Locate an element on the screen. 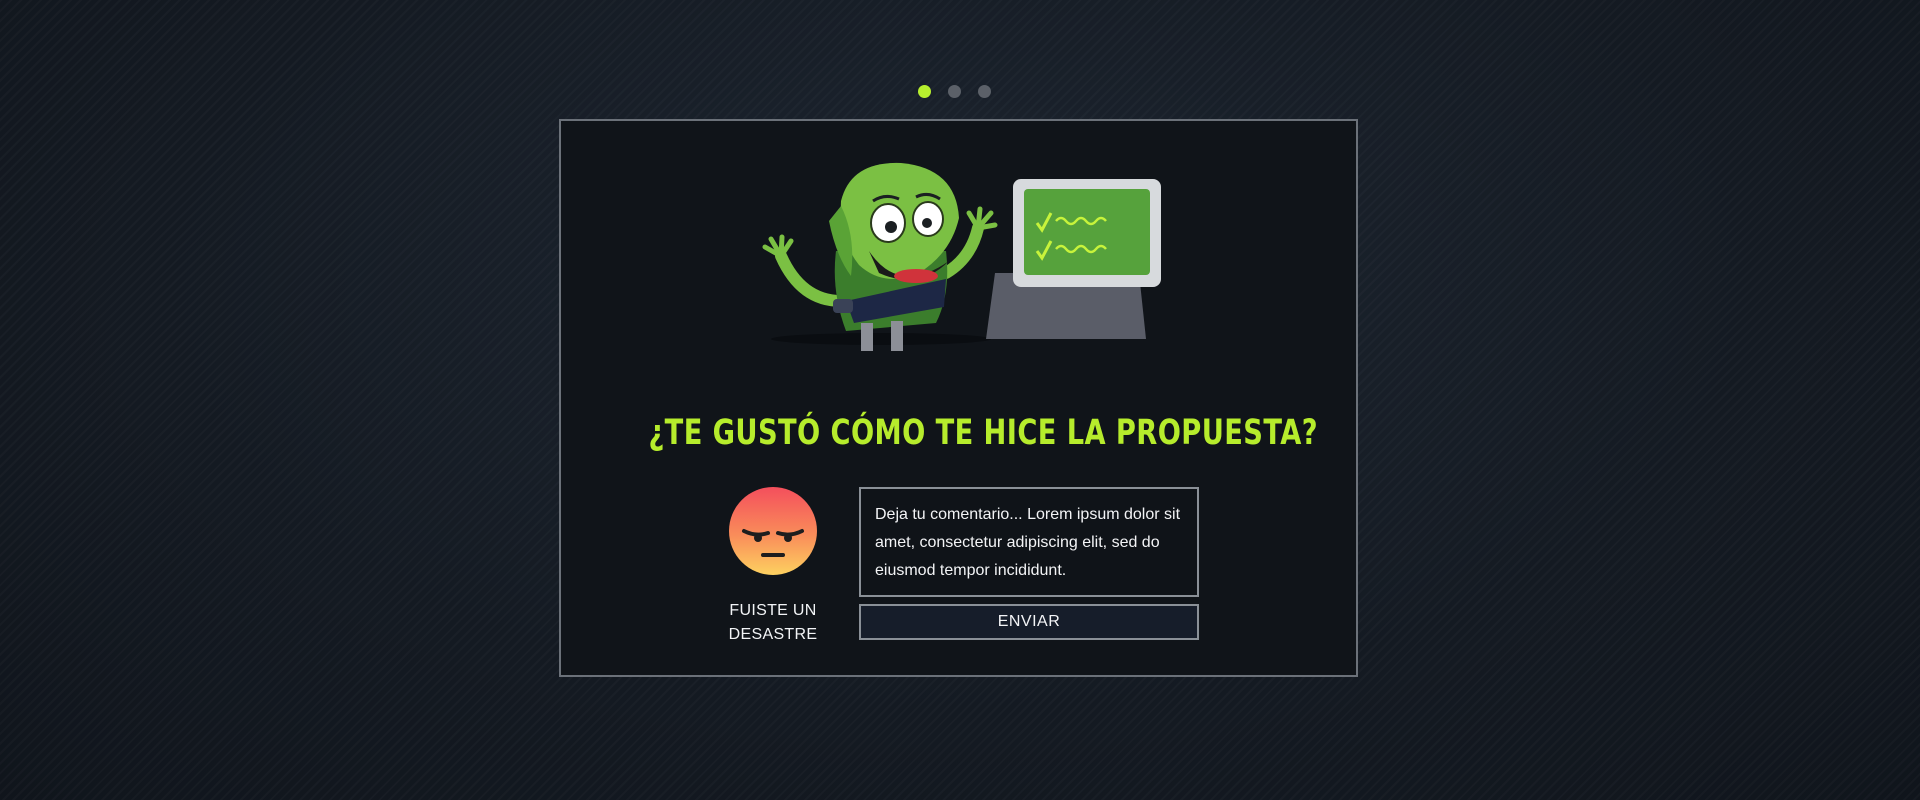 Image resolution: width=1920 pixels, height=800 pixels. angry-face-icon is located at coordinates (773, 531).